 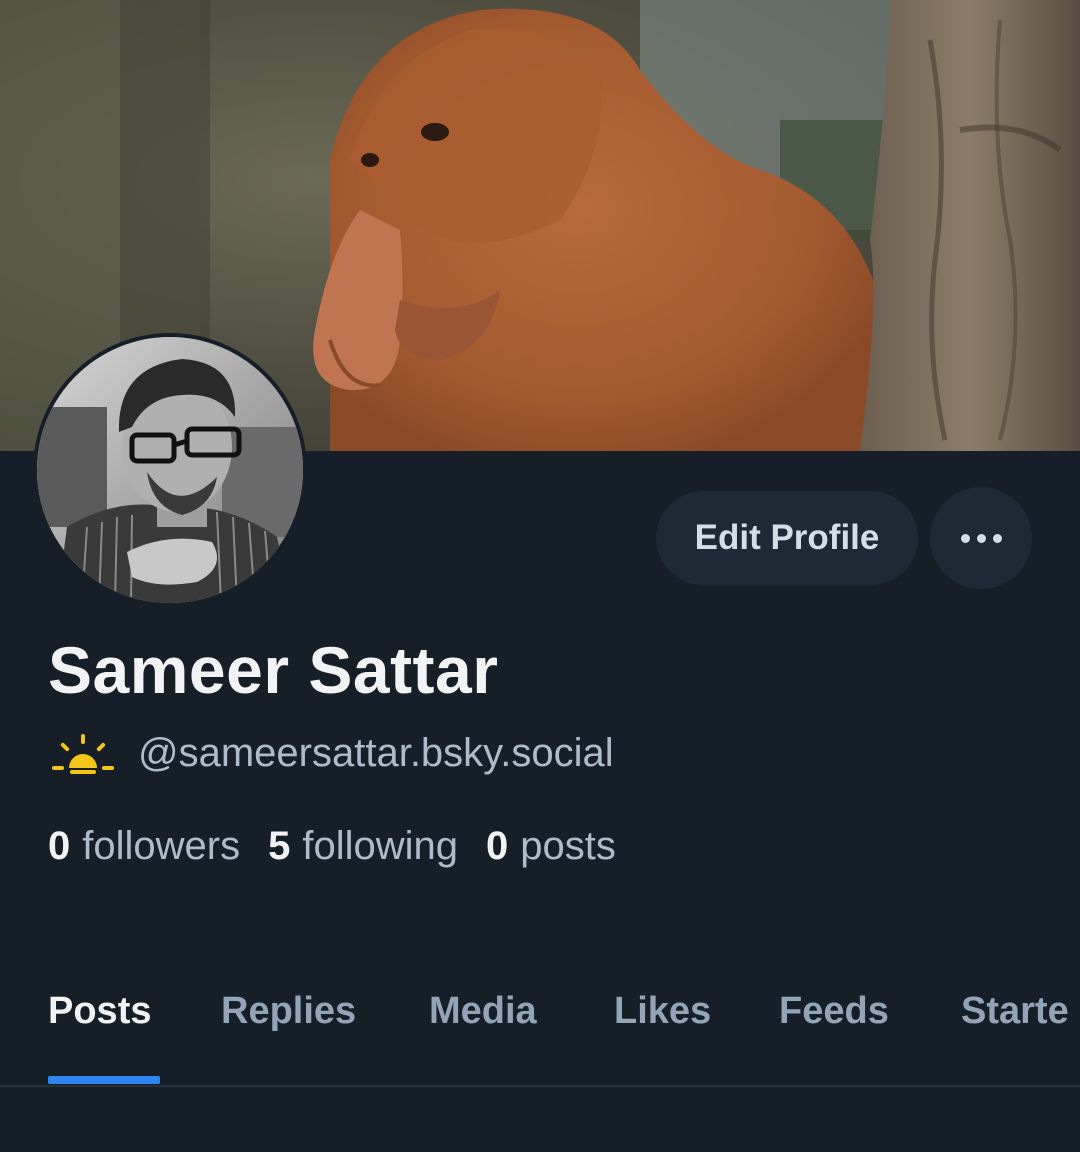 What do you see at coordinates (380, 846) in the screenshot?
I see `following-label: following` at bounding box center [380, 846].